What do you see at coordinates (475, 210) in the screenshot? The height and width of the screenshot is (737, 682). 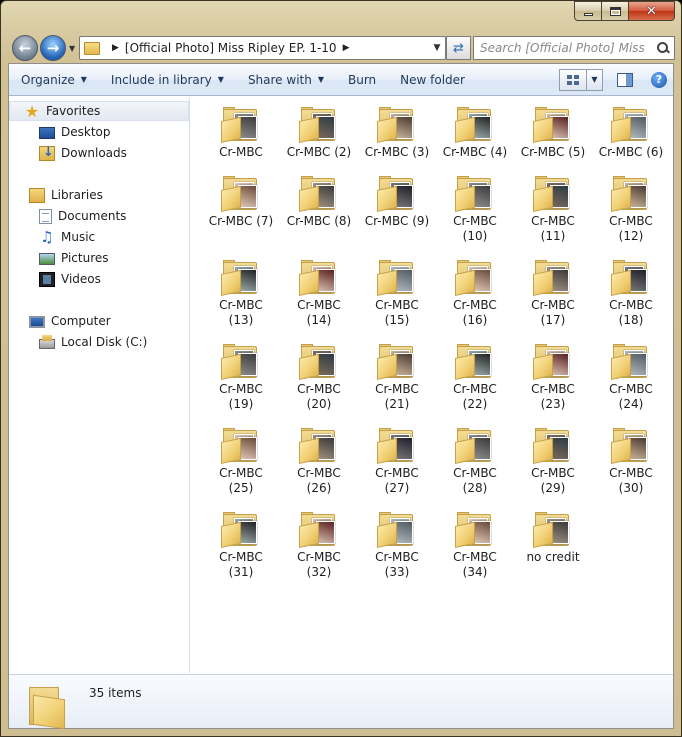 I see `folder-item: Cr-MBC (10)` at bounding box center [475, 210].